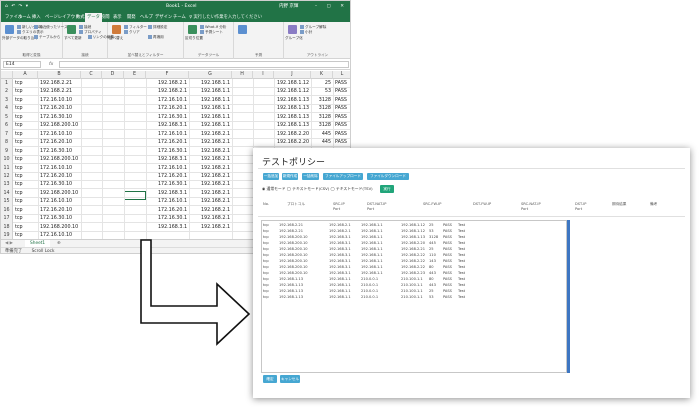 The image size is (700, 407). I want to click on row-number: 19, so click(7, 235).